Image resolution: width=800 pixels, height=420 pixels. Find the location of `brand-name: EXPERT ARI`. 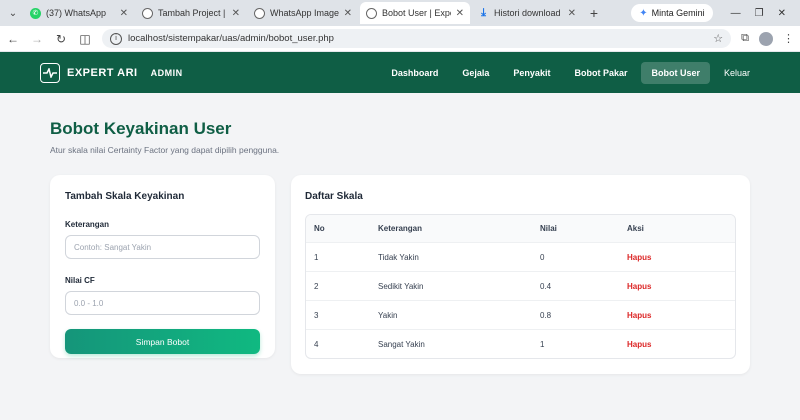

brand-name: EXPERT ARI is located at coordinates (102, 72).